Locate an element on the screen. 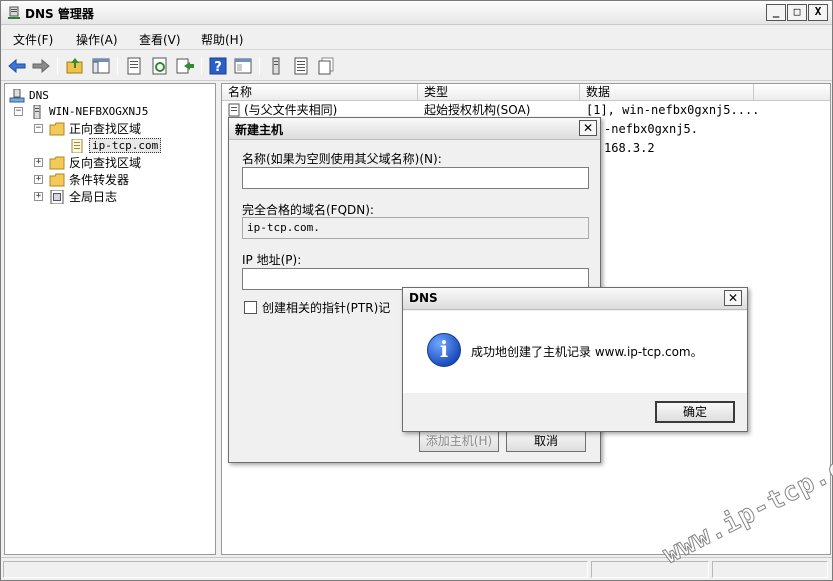 This screenshot has width=833, height=581. tree-item-zone: ip-tcp.com is located at coordinates (115, 145).